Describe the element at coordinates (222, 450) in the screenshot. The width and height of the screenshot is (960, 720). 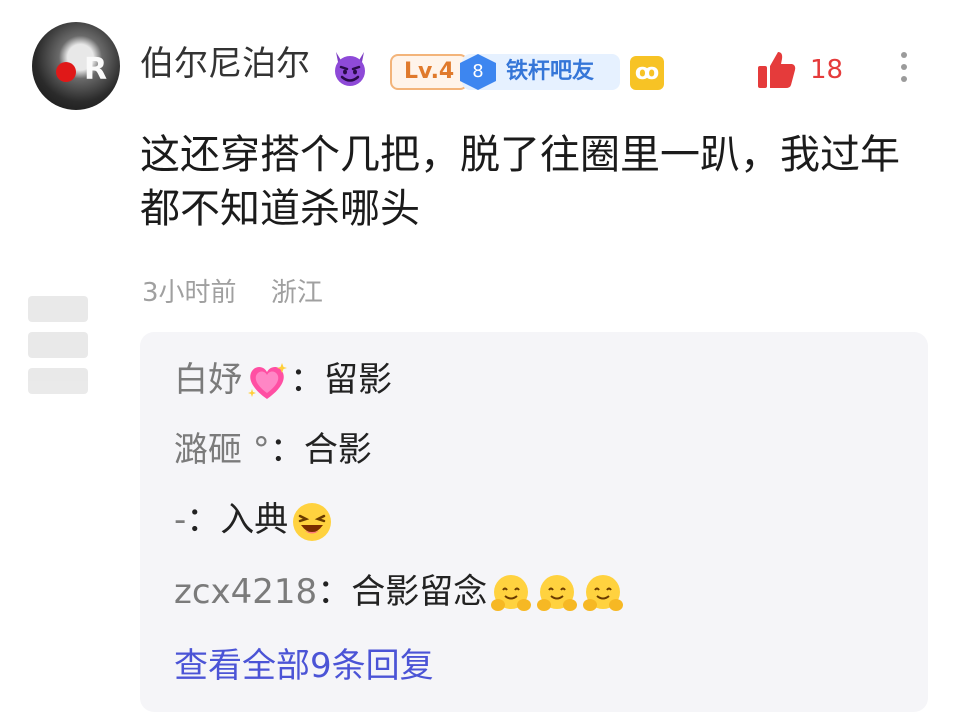
I see `reply-author: 潞砸 °` at that location.